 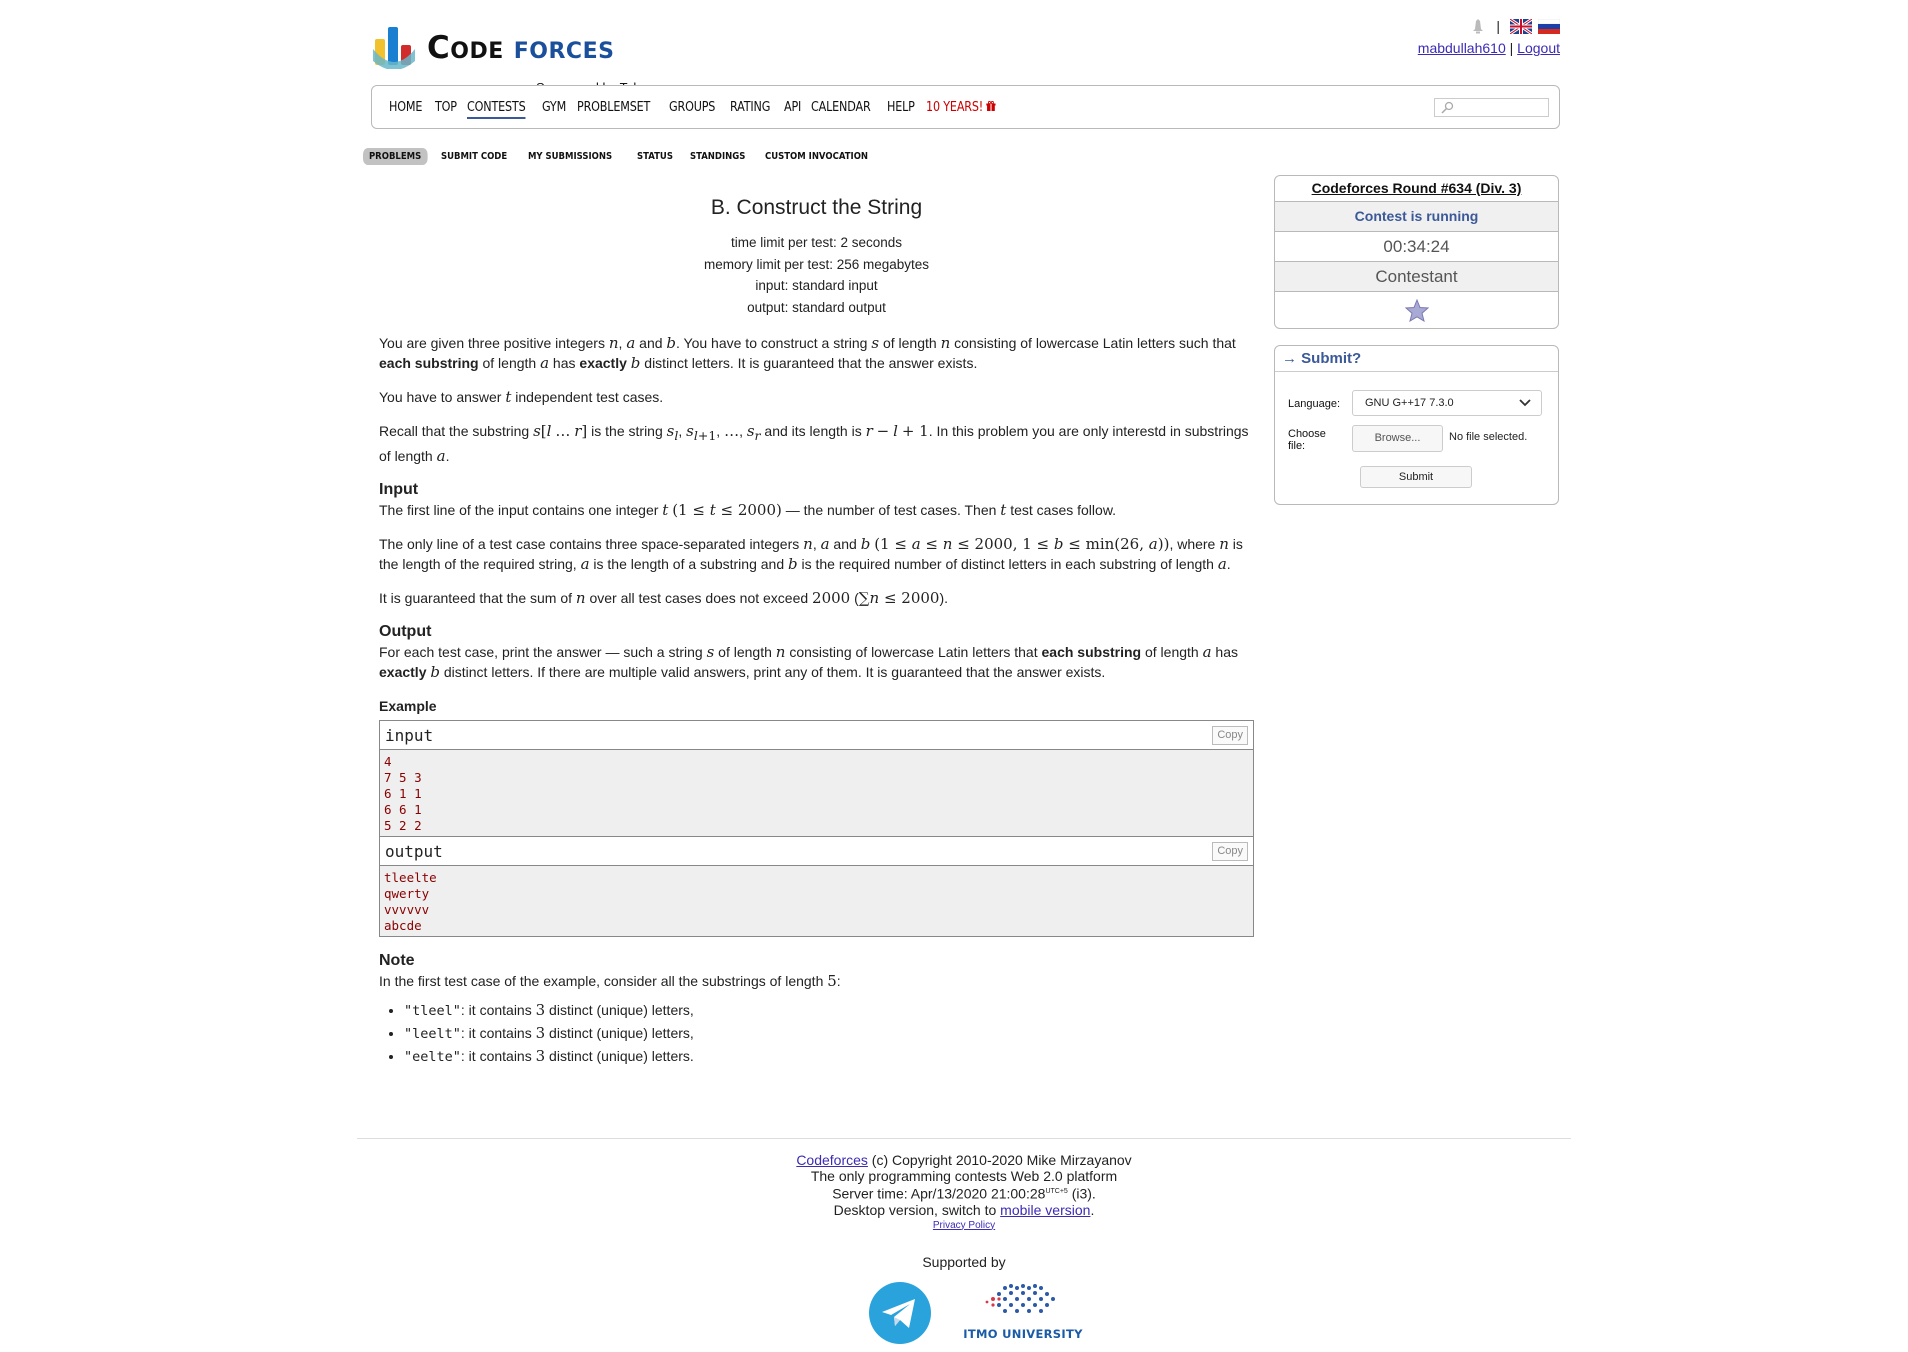 I want to click on logo-icon, so click(x=394, y=48).